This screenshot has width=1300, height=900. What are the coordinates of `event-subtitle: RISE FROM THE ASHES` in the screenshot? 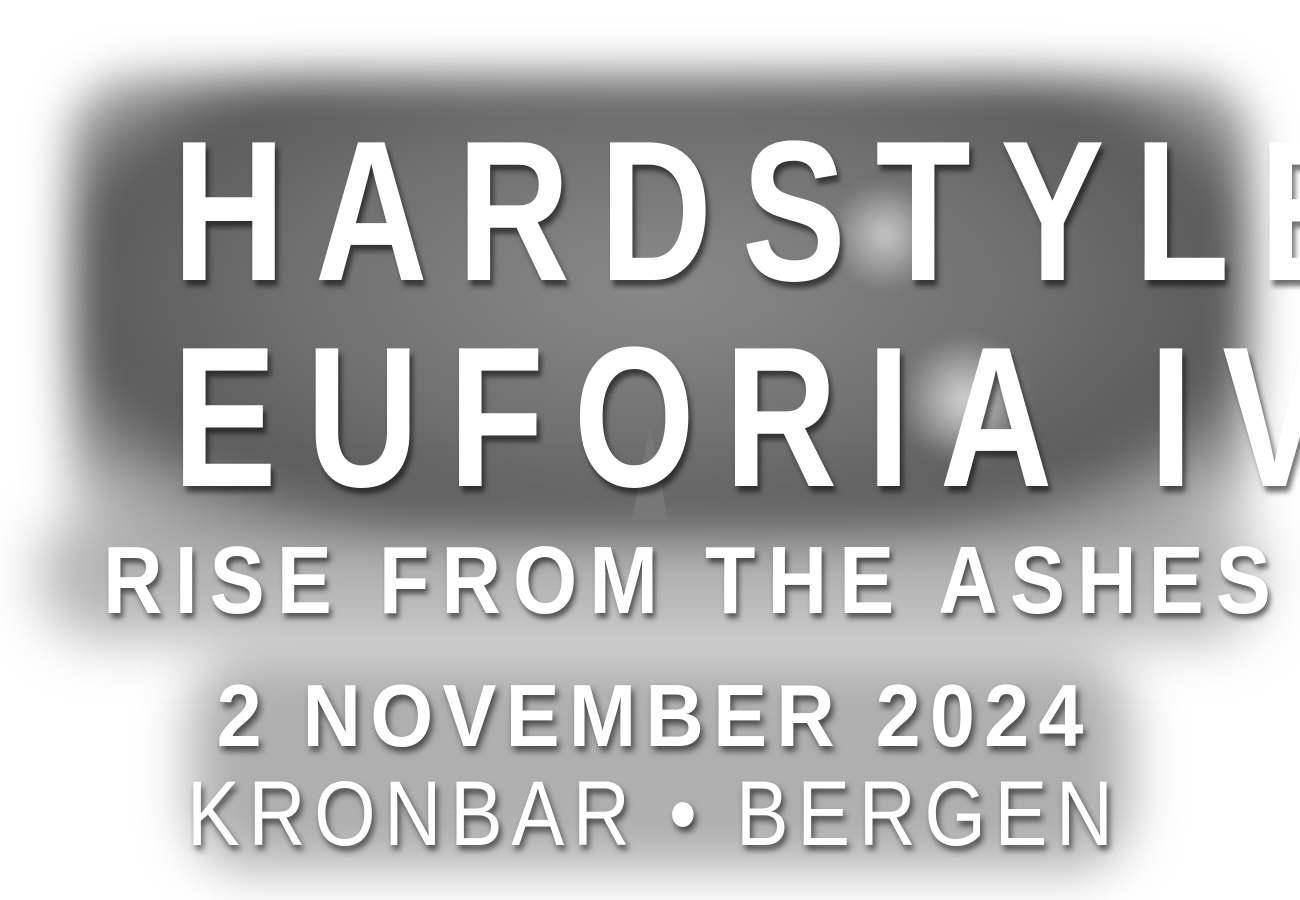 It's located at (693, 580).